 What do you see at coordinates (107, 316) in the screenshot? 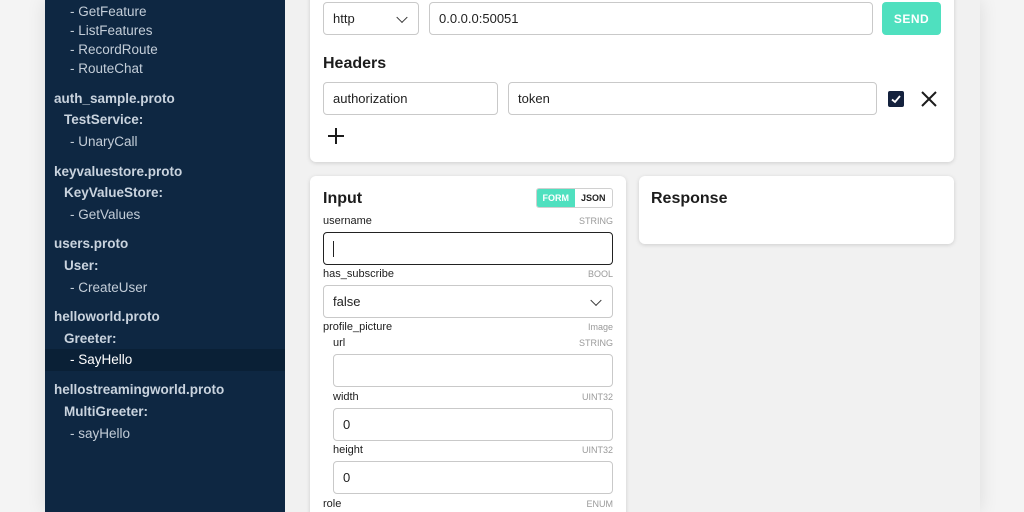
I see `sidebar-proto-helloworld: helloworld.proto` at bounding box center [107, 316].